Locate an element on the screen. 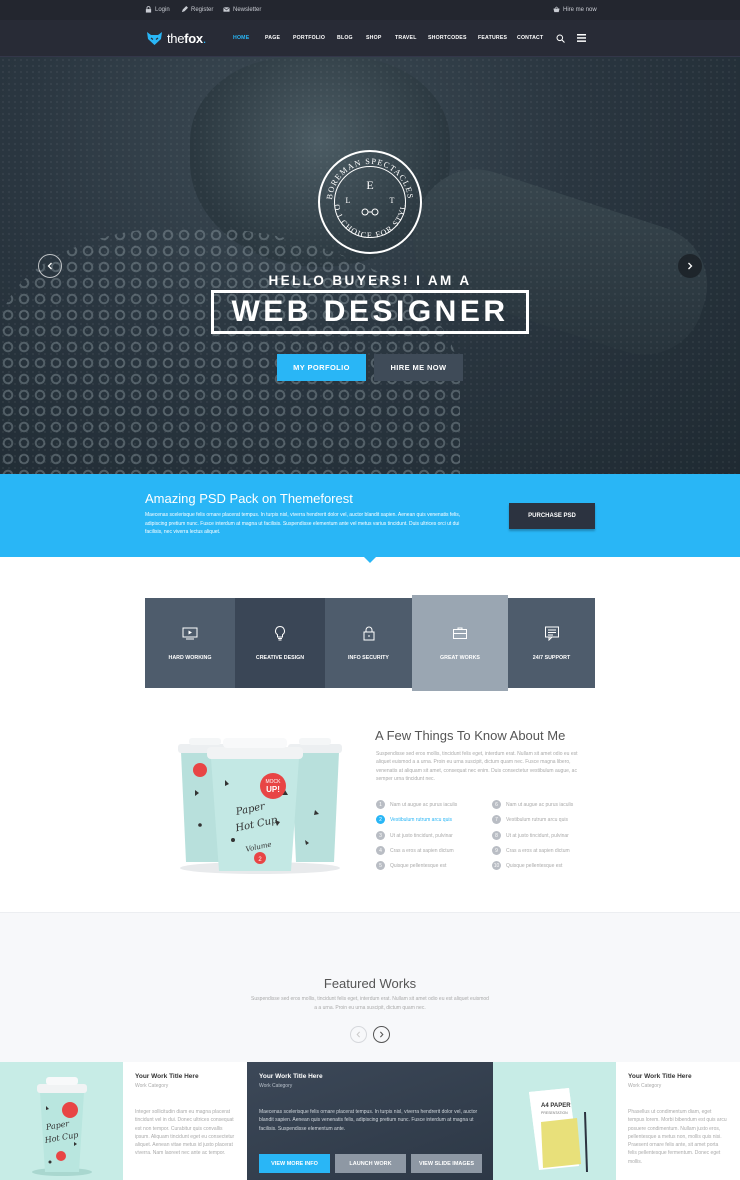 This screenshot has height=1180, width=740. list-item: 10 Quisque pellentesque est is located at coordinates (527, 865).